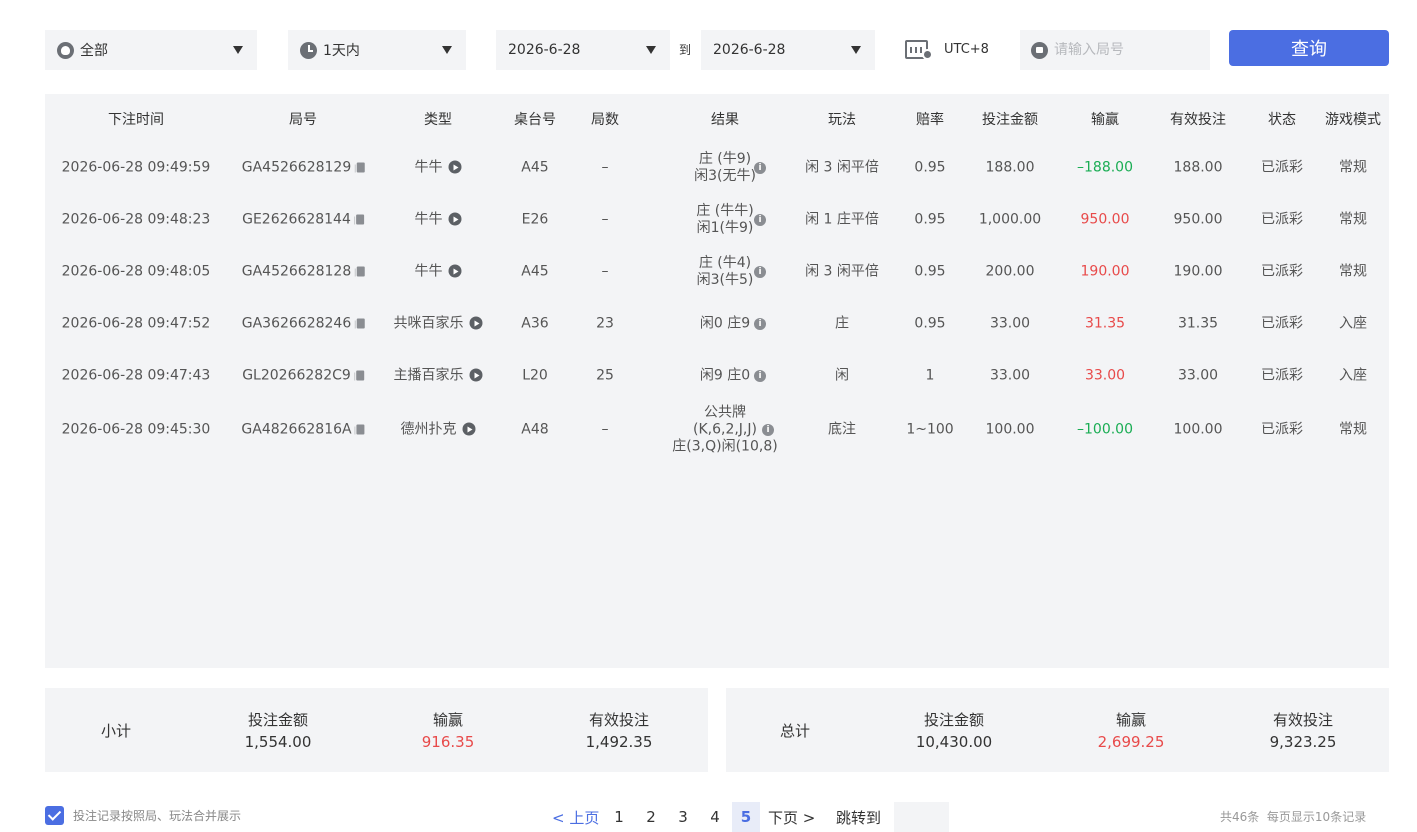  Describe the element at coordinates (1105, 324) in the screenshot. I see `winloss-cell: 31.35` at that location.